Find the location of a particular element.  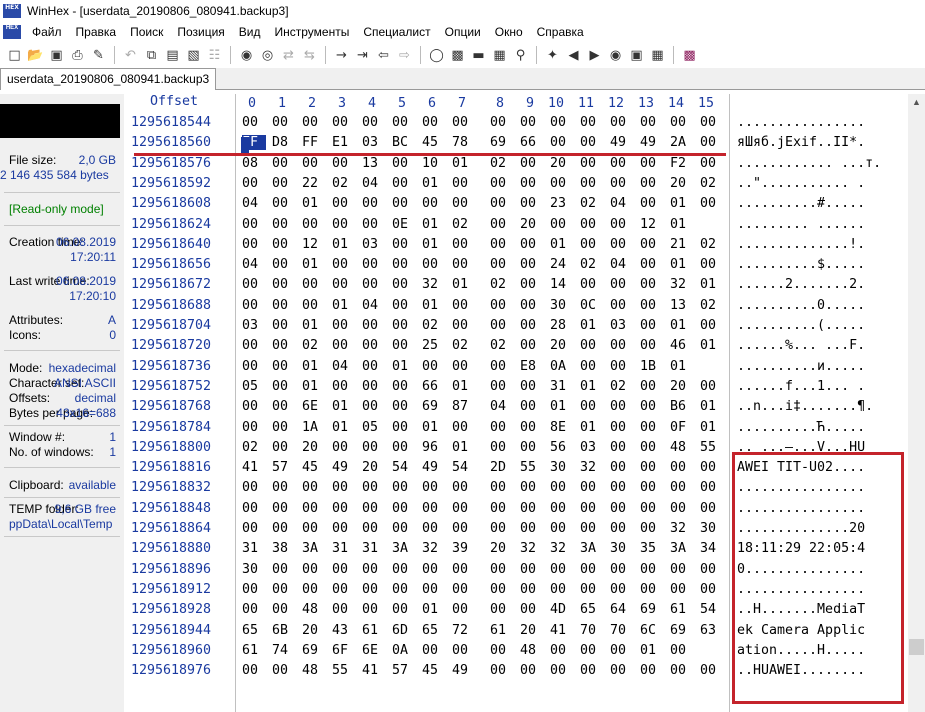

row-offset: 1295618752 is located at coordinates (171, 386).